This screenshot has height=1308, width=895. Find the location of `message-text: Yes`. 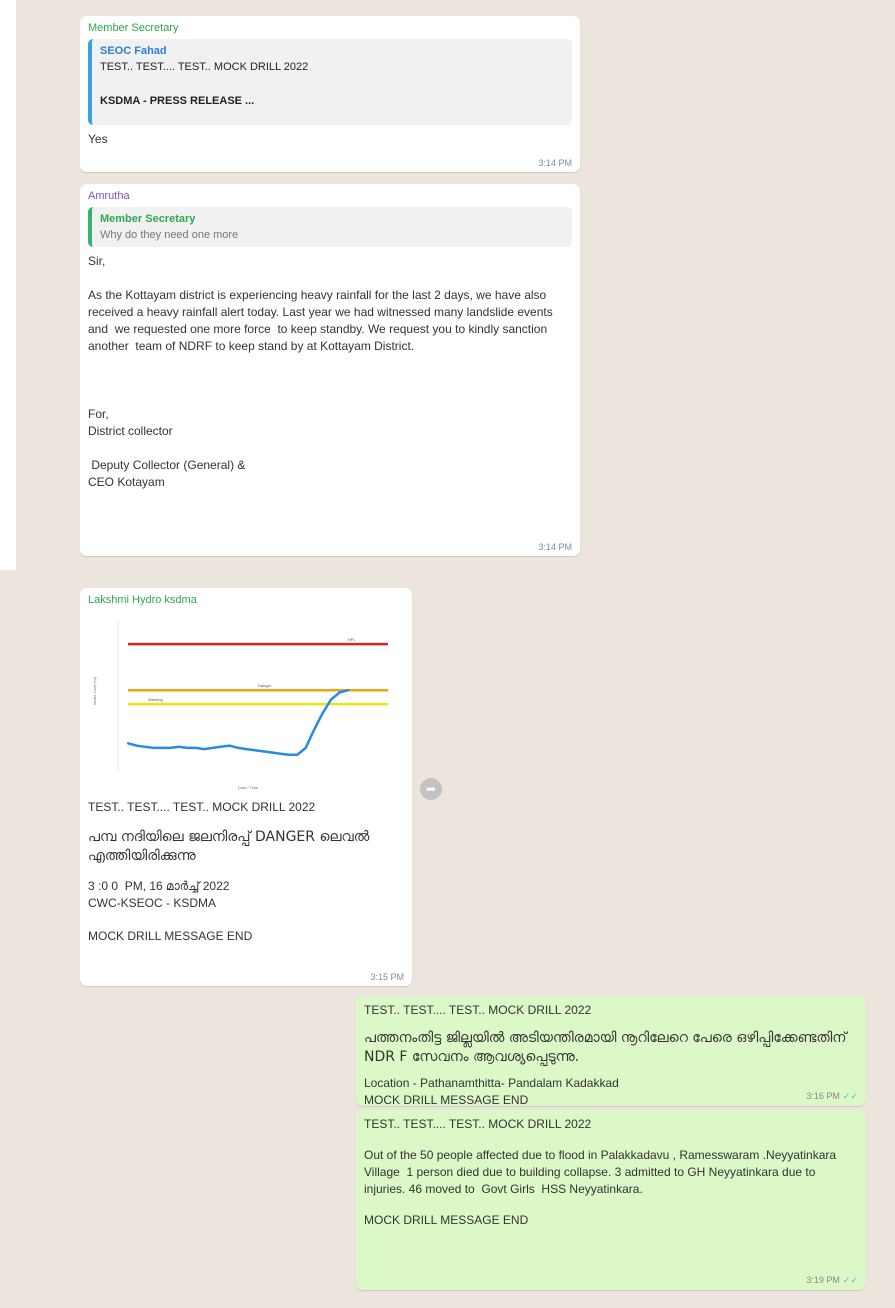

message-text: Yes is located at coordinates (98, 139).